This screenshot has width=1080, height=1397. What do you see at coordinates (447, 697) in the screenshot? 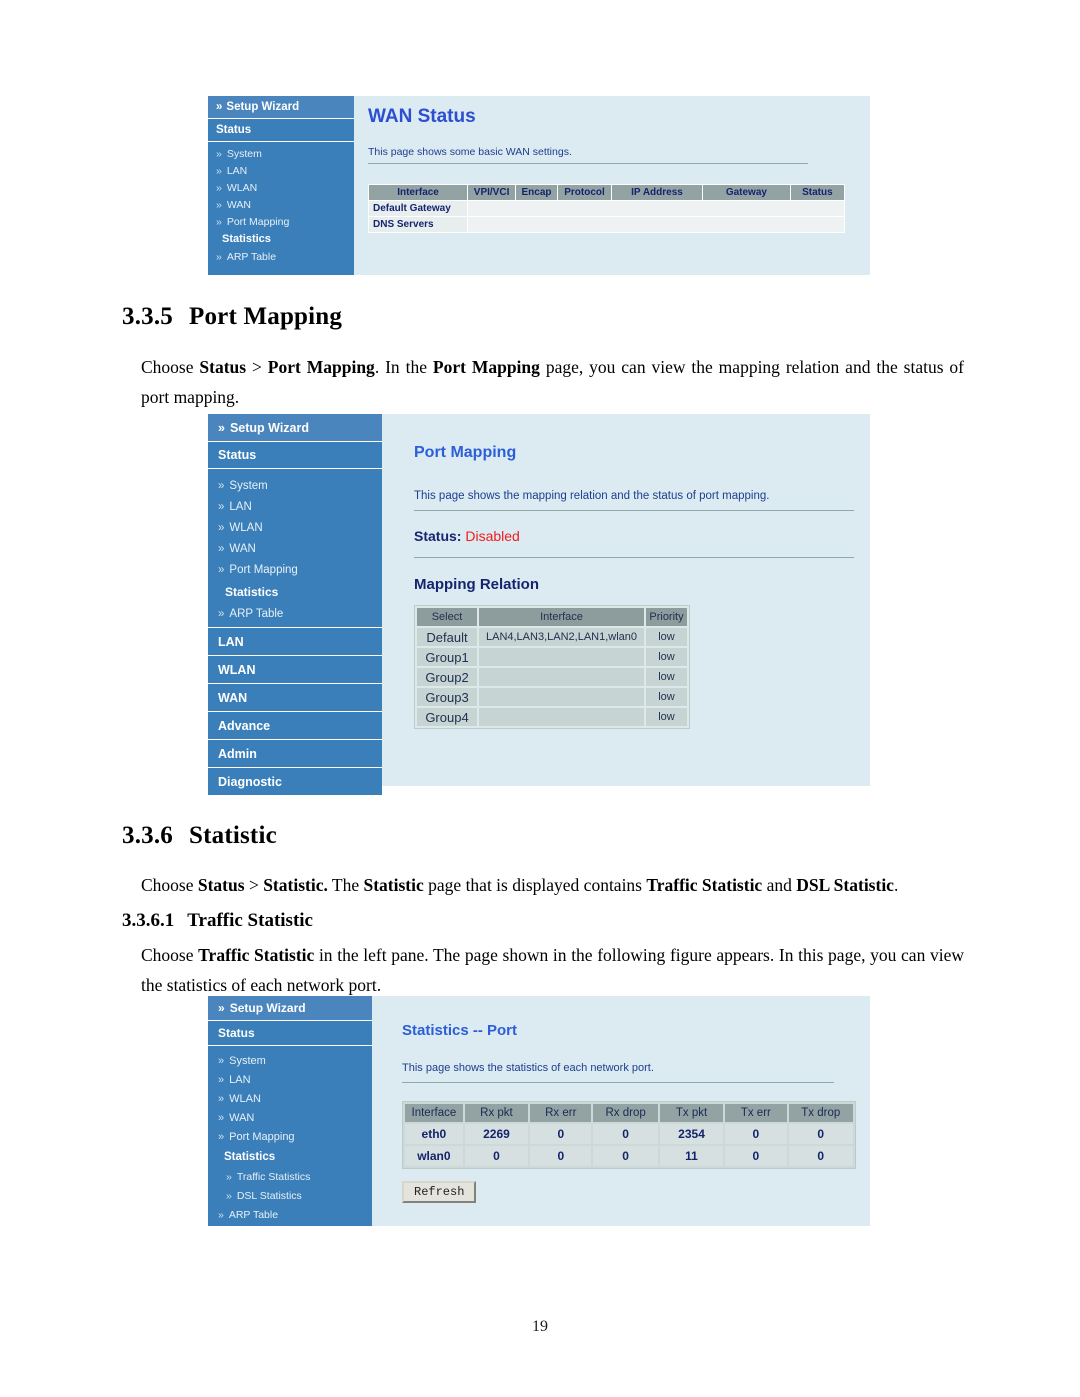
I see `select-cell: Group3` at bounding box center [447, 697].